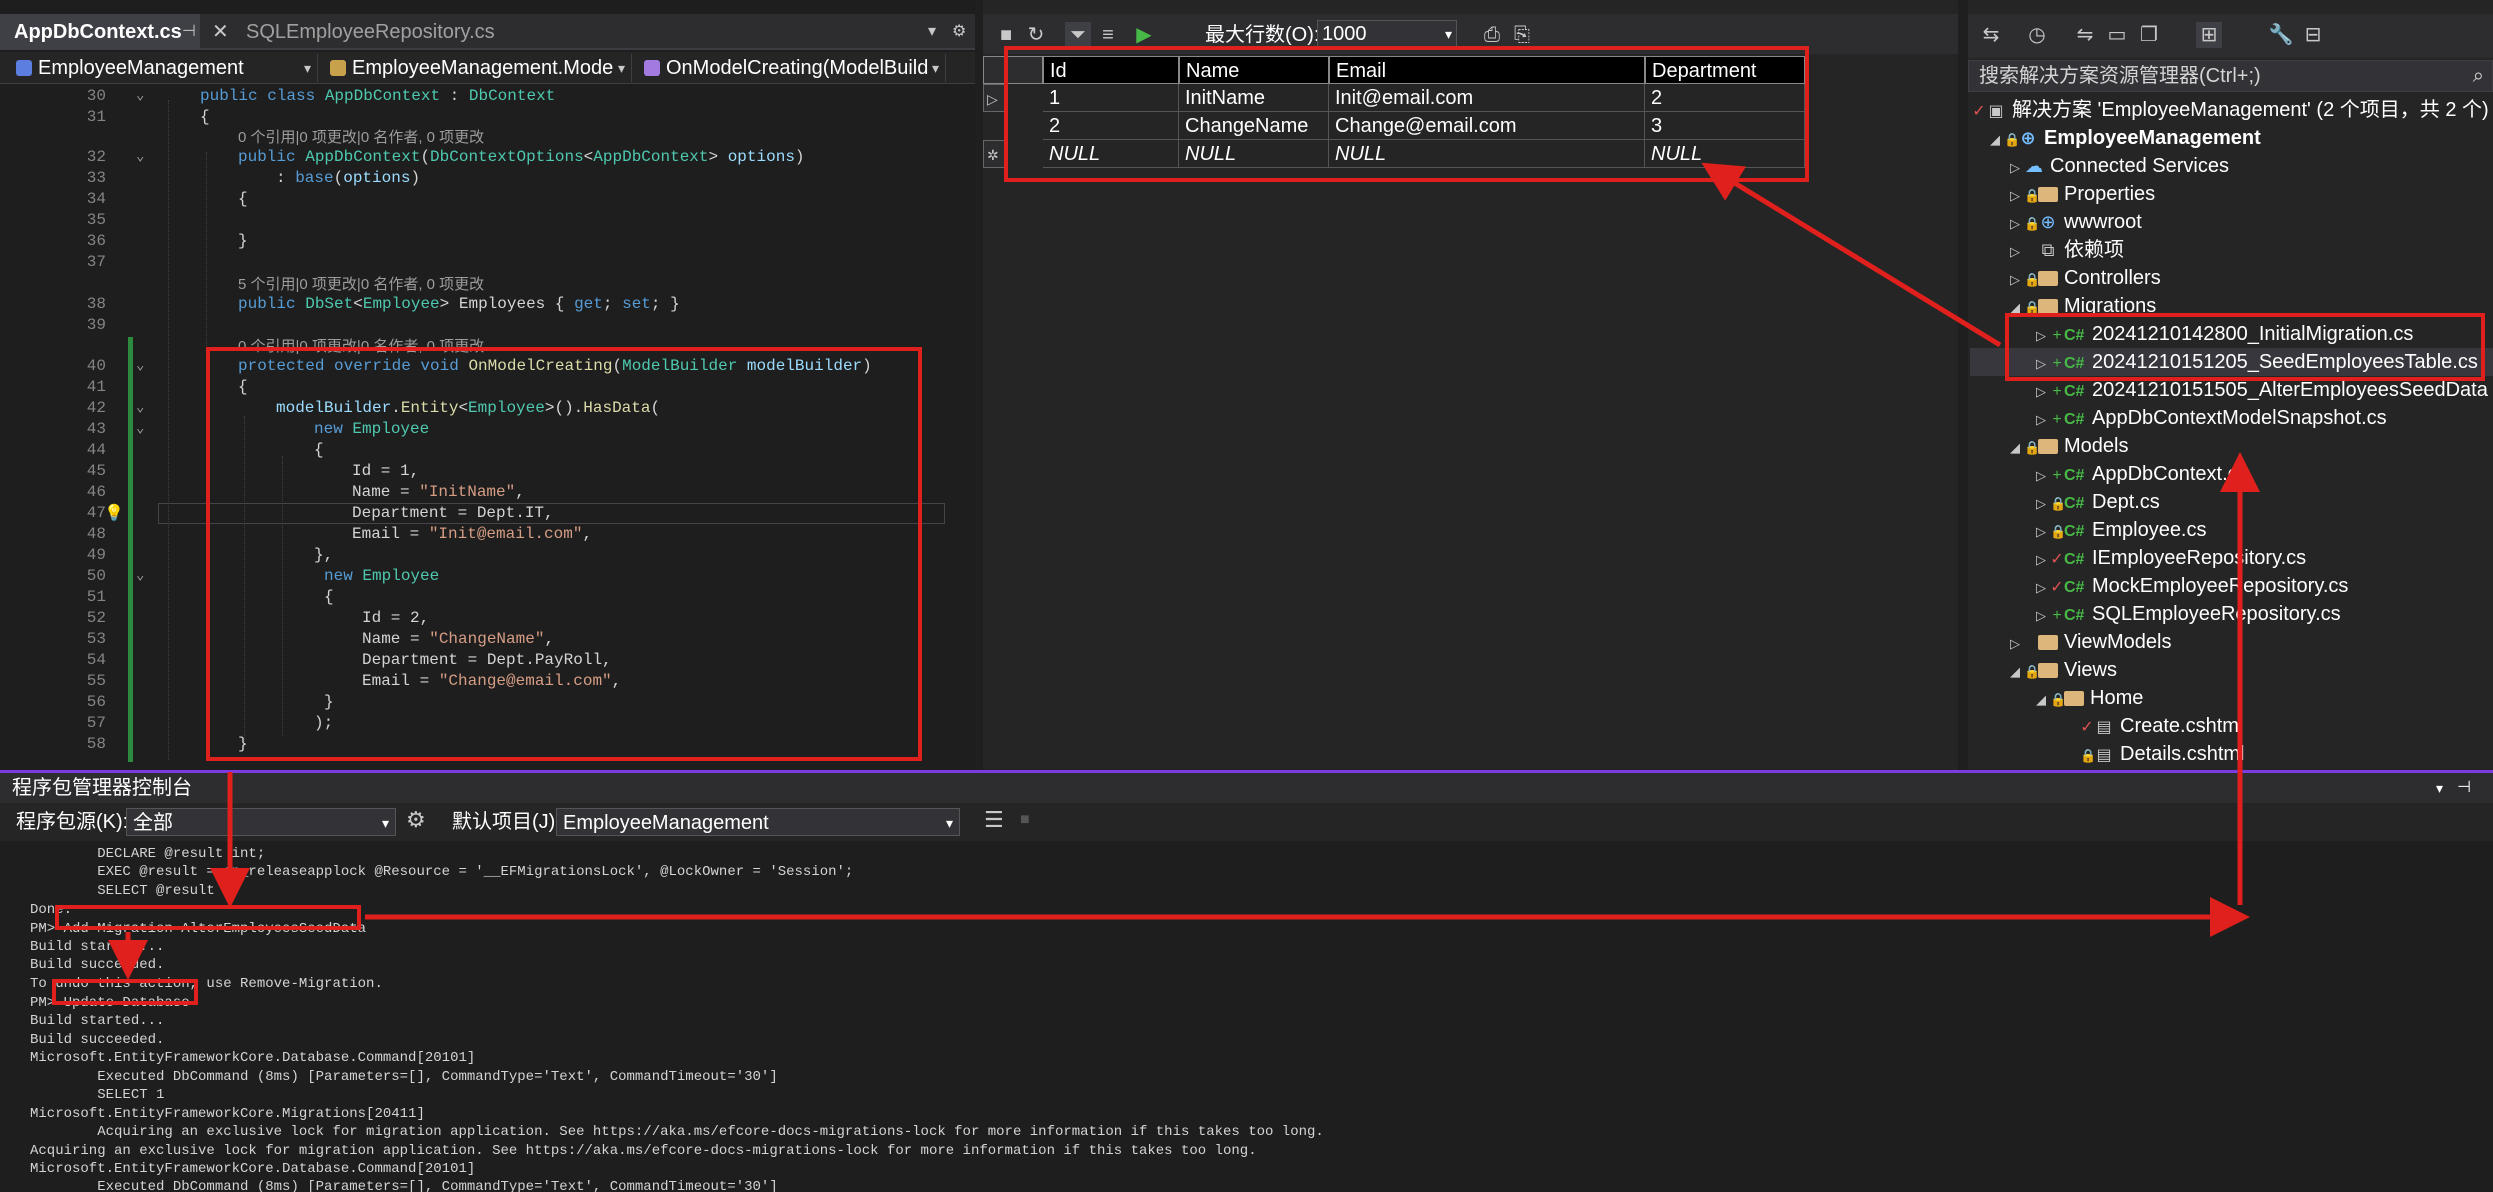  I want to click on tab-sqlemployeerepository: SQLEmployeeRepository.cs, so click(382, 32).